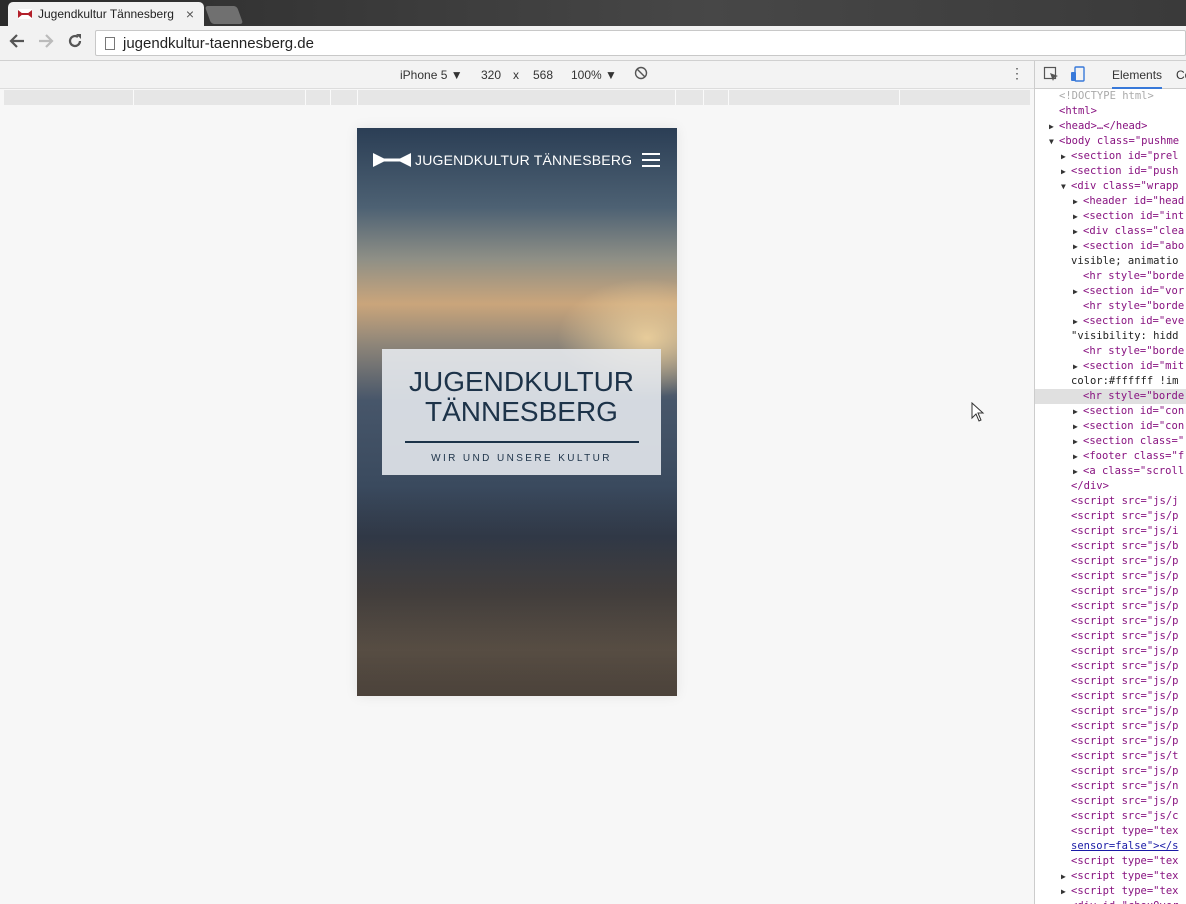 The height and width of the screenshot is (904, 1186). What do you see at coordinates (1110, 546) in the screenshot?
I see `dom-node-line: <script src="js/b` at bounding box center [1110, 546].